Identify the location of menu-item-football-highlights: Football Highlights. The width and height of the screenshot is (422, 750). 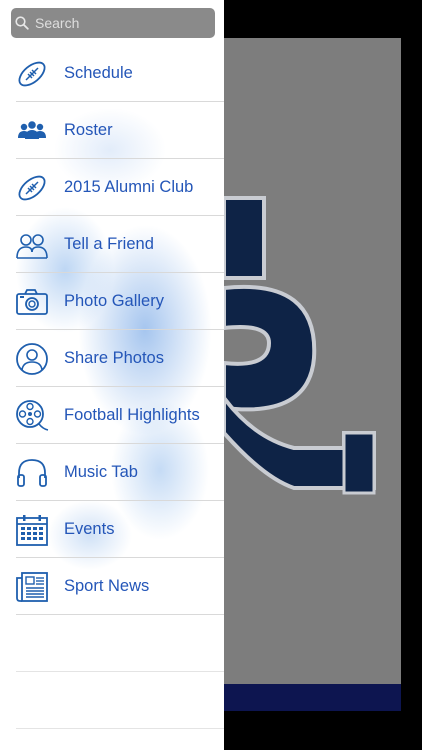
(112, 415).